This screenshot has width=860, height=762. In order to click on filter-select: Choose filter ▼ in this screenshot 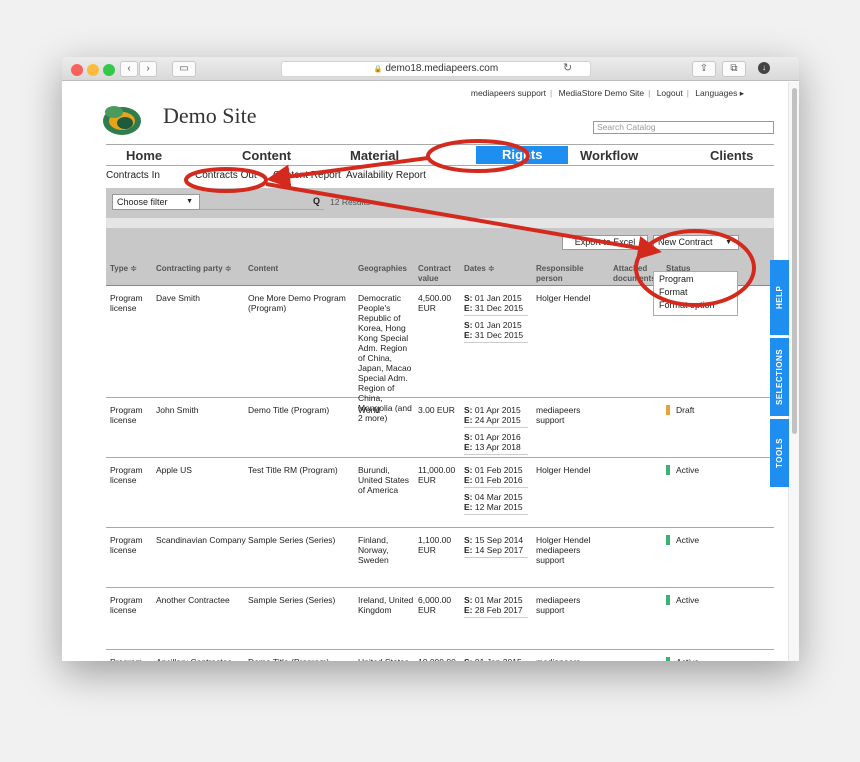, I will do `click(156, 202)`.